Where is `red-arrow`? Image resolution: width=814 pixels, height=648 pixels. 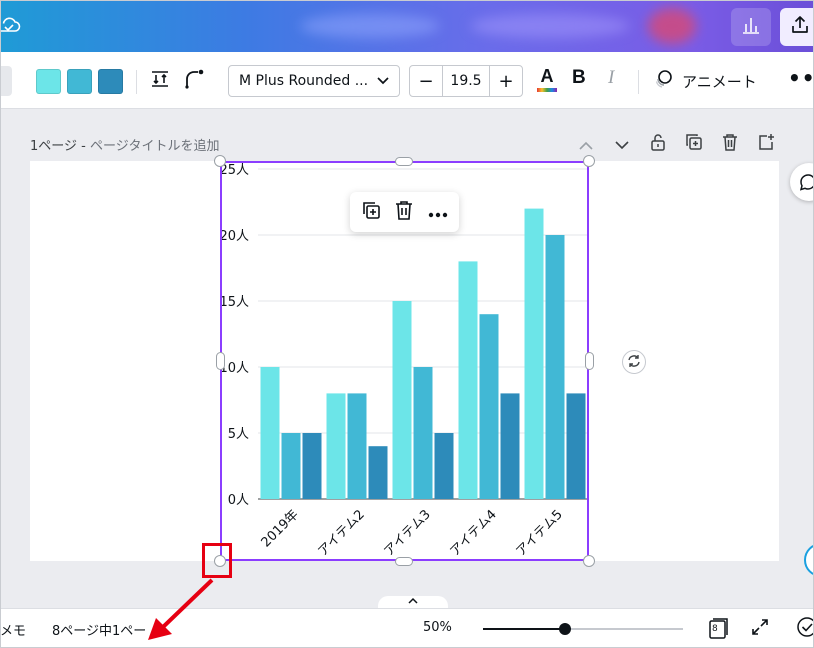 red-arrow is located at coordinates (181, 609).